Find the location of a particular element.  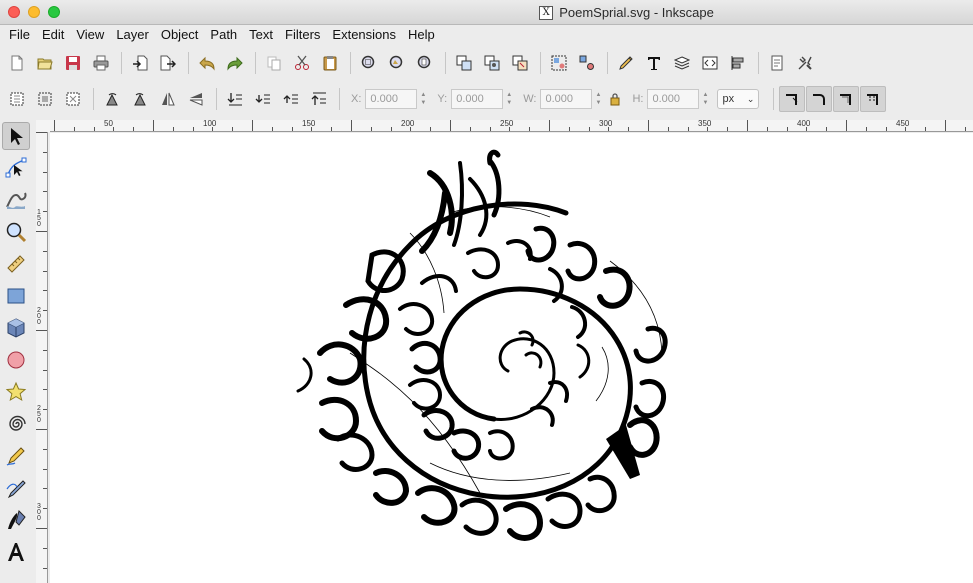

duplicate-icon is located at coordinates (464, 63).